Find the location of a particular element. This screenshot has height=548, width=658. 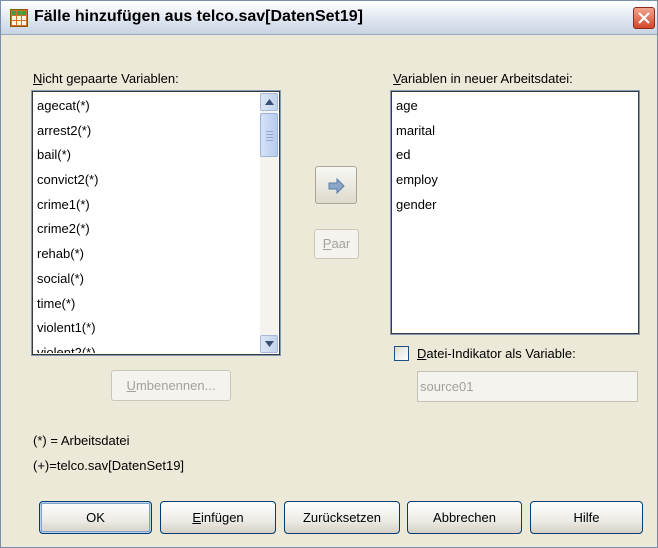

cancel-button: Abbrechen is located at coordinates (464, 517).